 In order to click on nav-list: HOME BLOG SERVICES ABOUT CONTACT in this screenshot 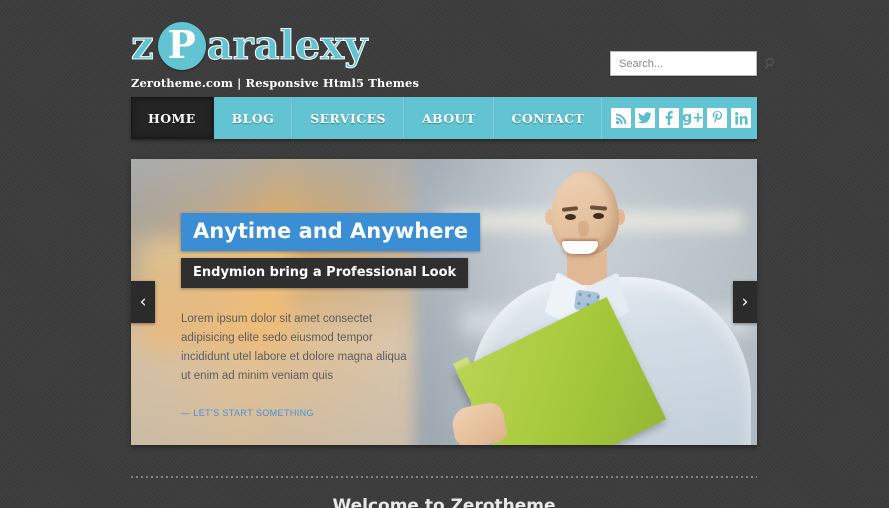, I will do `click(367, 118)`.